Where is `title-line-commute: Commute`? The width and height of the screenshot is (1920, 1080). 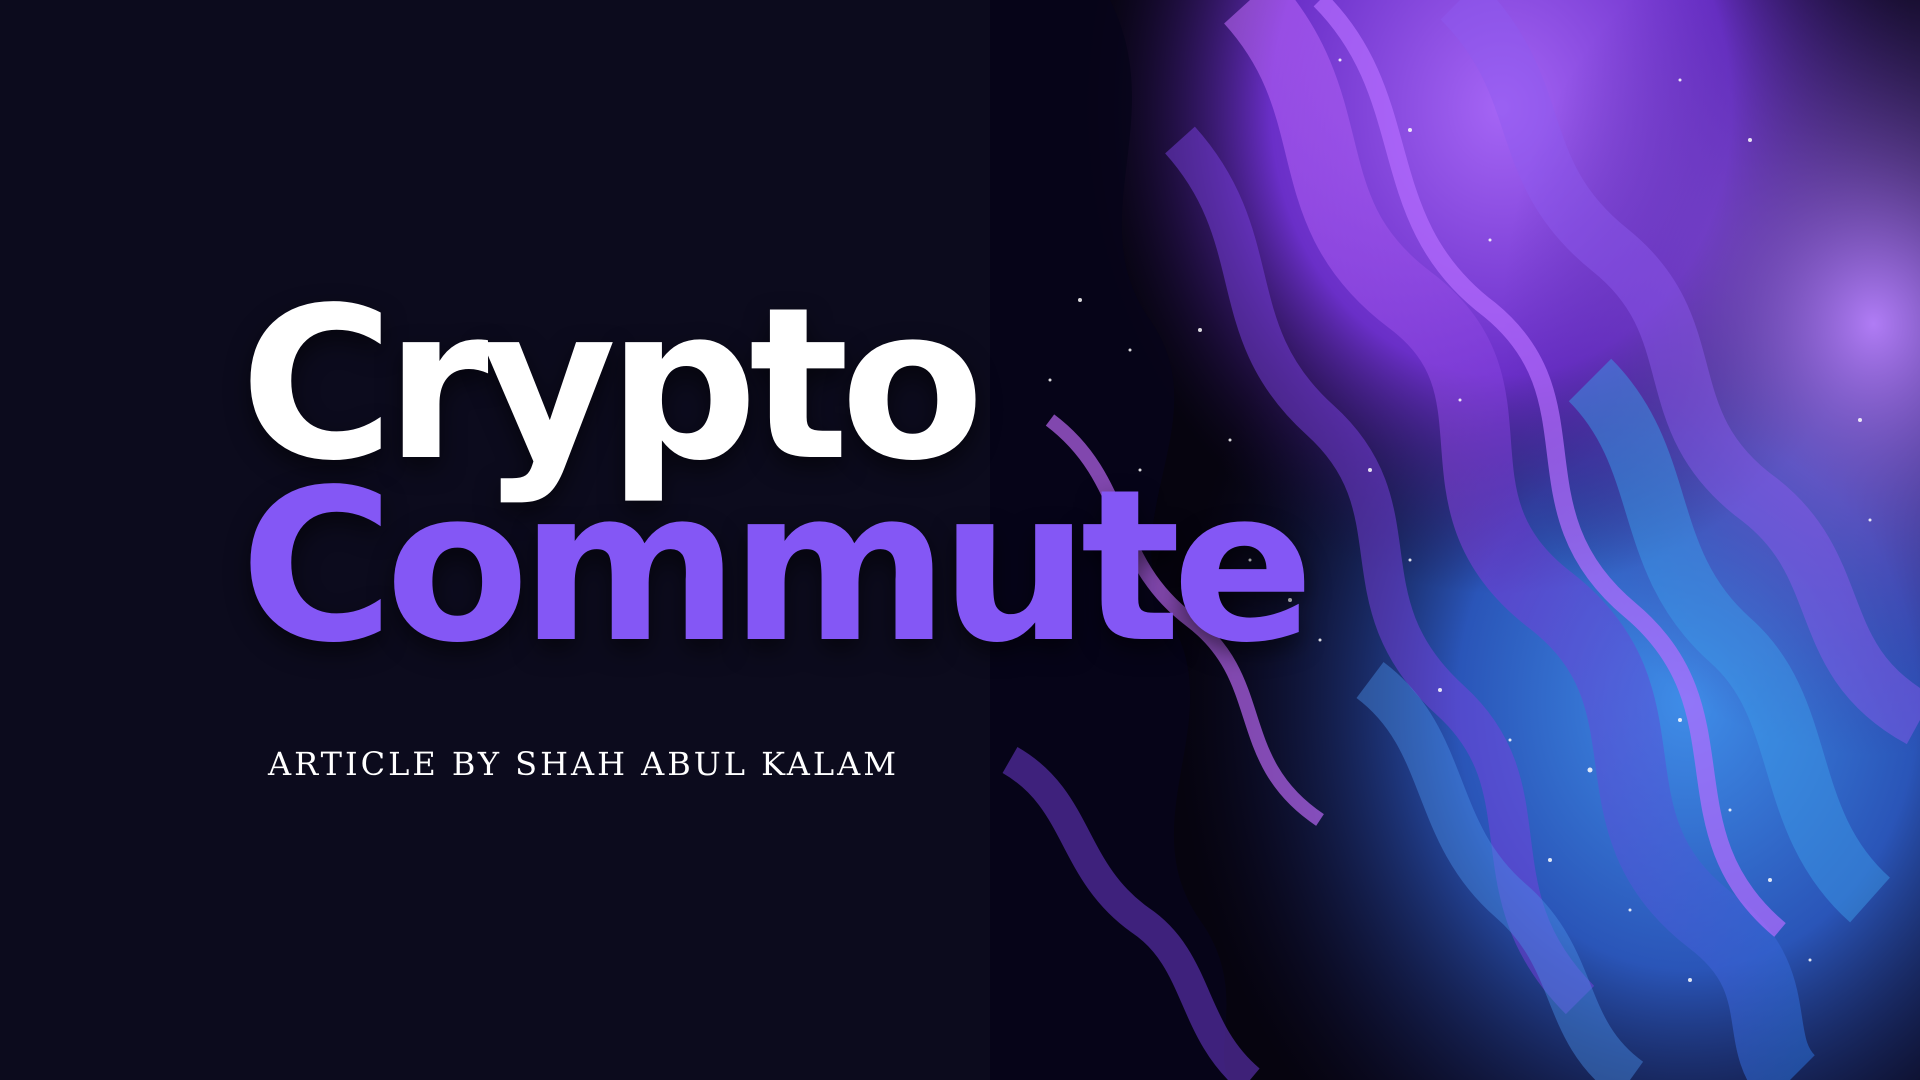
title-line-commute: Commute is located at coordinates (777, 566).